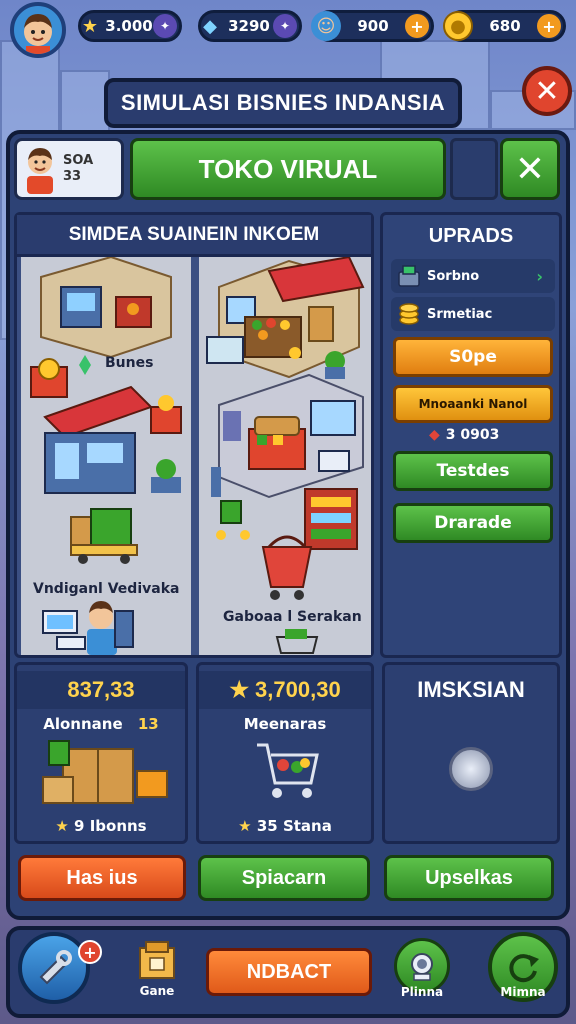  I want to click on staff-counter: ☺ 900 +, so click(372, 26).